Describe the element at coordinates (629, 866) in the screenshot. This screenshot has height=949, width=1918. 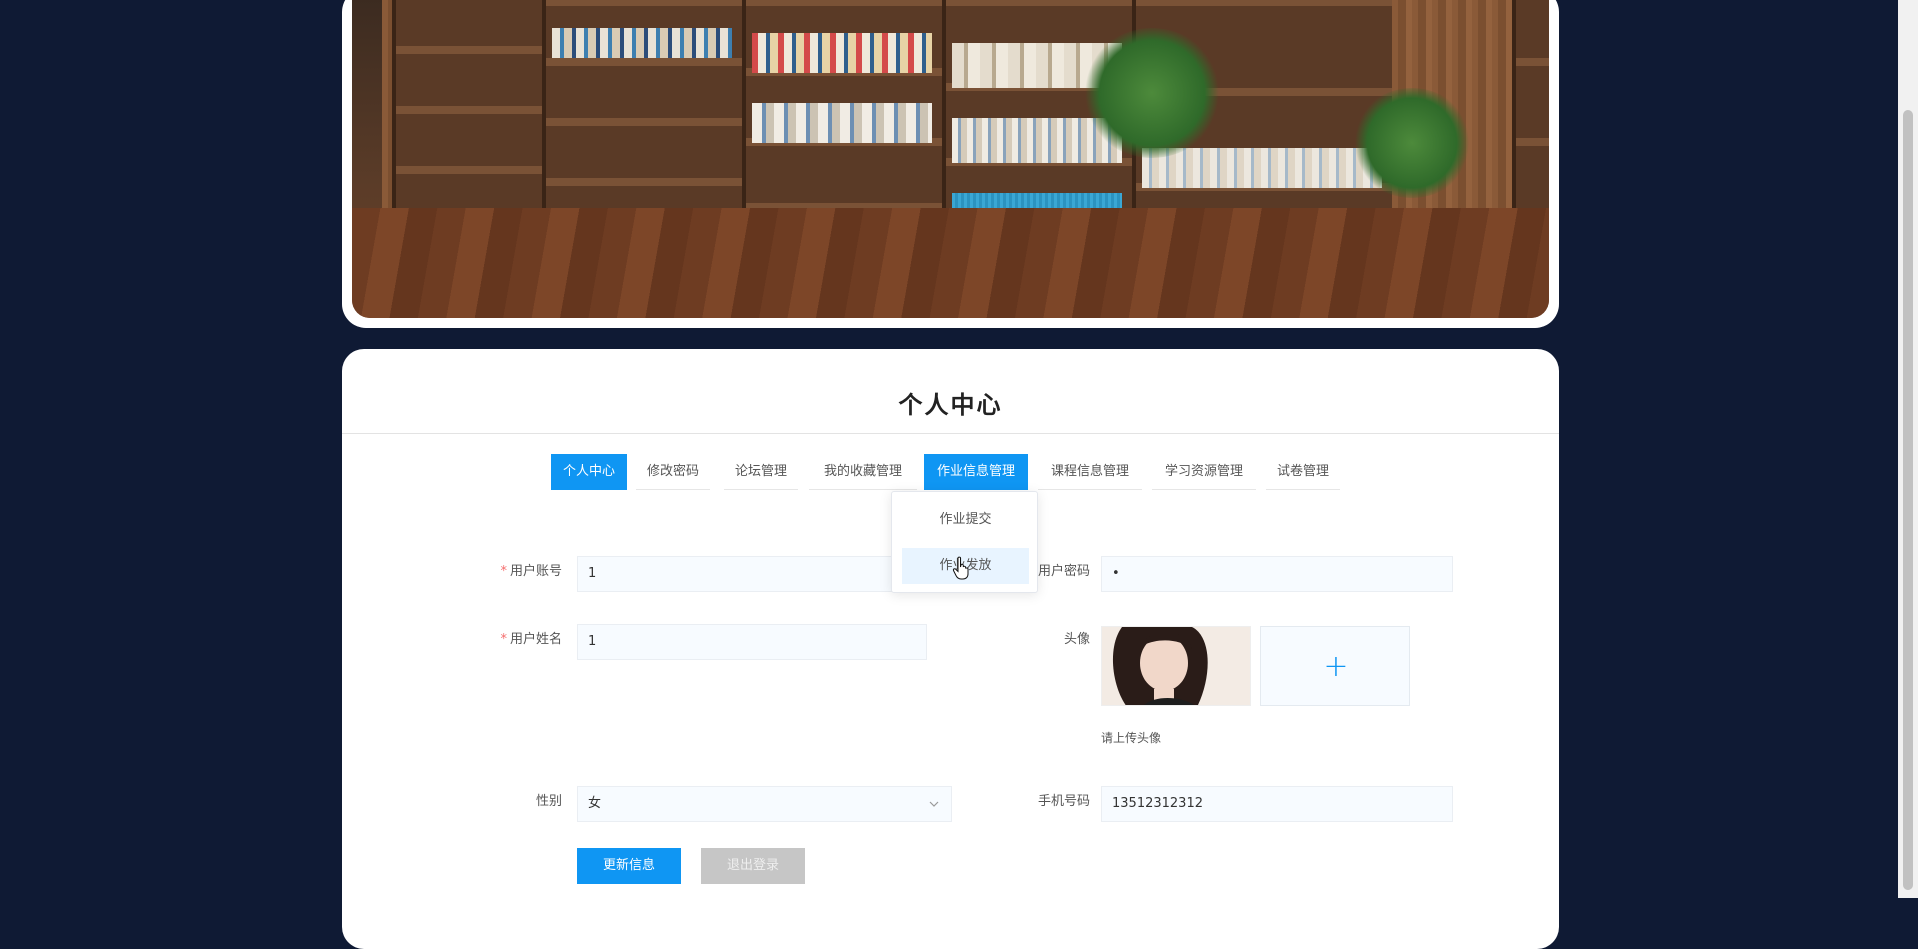
I see `update-info-button: 更新信息` at that location.